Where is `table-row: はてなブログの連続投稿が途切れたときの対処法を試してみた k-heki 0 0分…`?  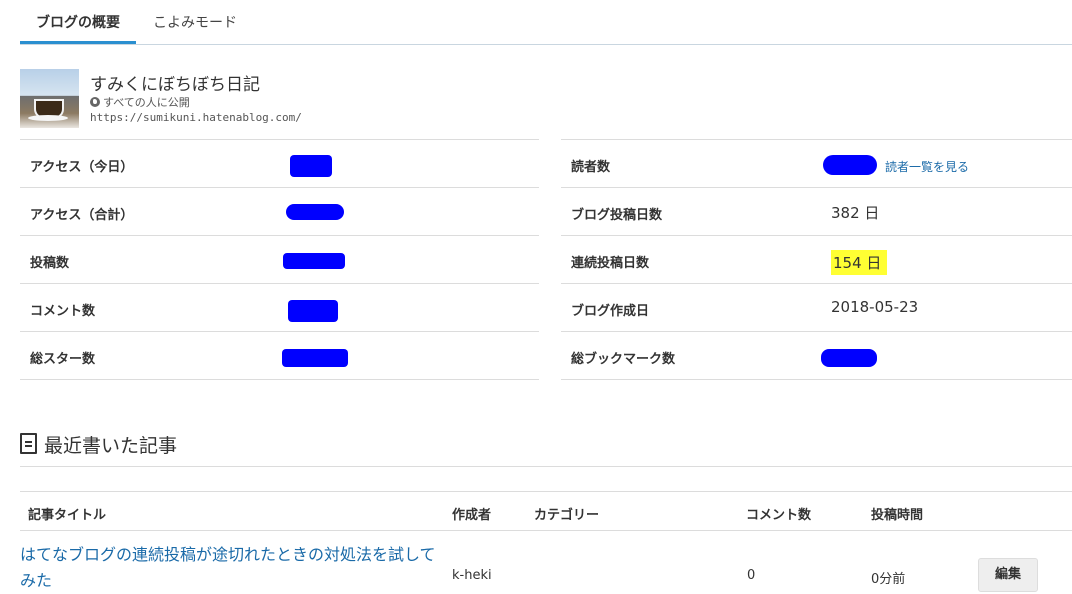
table-row: はてなブログの連続投稿が途切れたときの対処法を試してみた k-heki 0 0分… is located at coordinates (546, 561).